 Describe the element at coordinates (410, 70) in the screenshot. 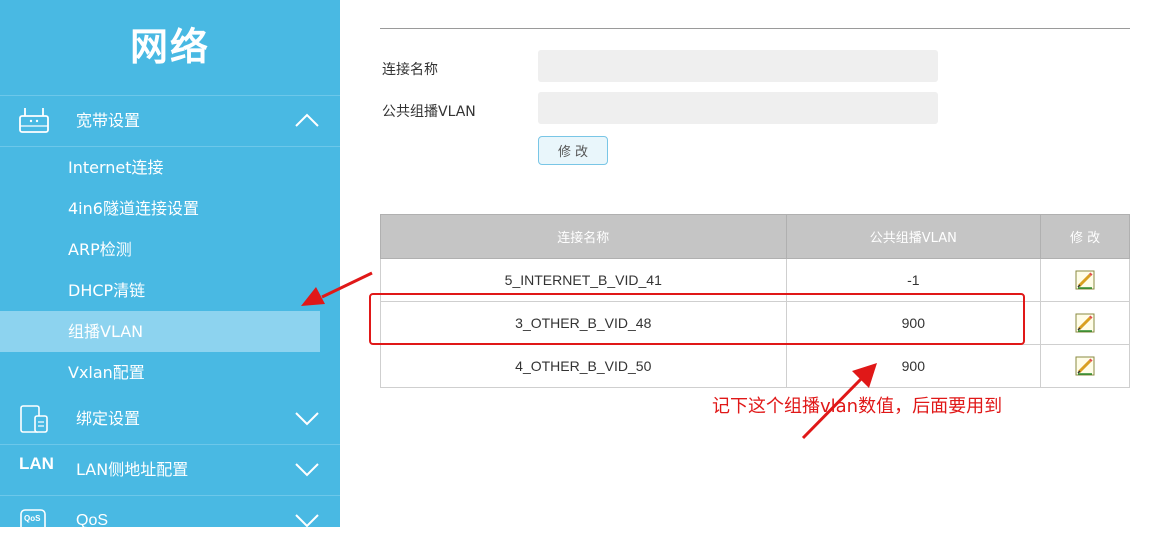

I see `connection-name-label: 连接名称` at that location.